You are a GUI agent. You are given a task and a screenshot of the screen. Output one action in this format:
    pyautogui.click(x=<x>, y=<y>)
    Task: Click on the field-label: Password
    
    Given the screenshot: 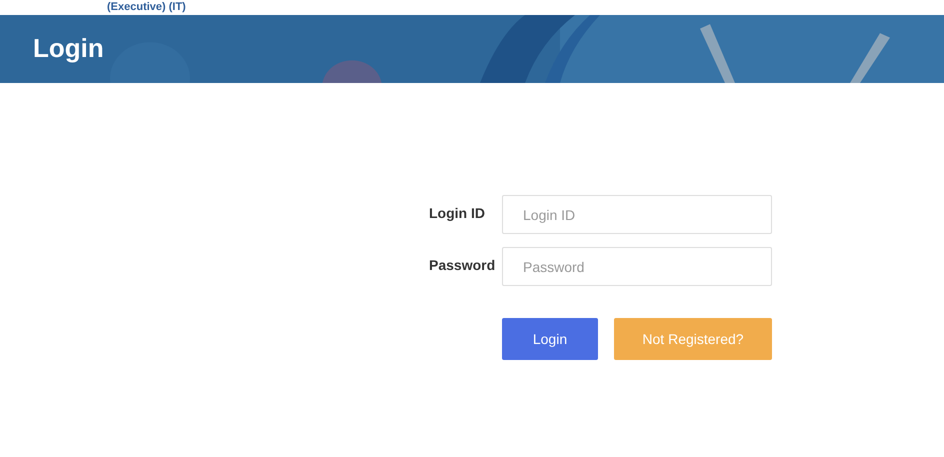 What is the action you would take?
    pyautogui.click(x=462, y=265)
    